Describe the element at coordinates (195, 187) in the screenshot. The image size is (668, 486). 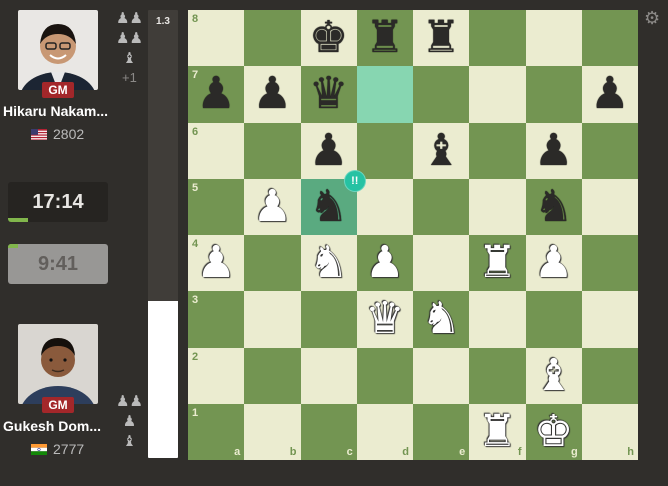
I see `rank-label: 5` at that location.